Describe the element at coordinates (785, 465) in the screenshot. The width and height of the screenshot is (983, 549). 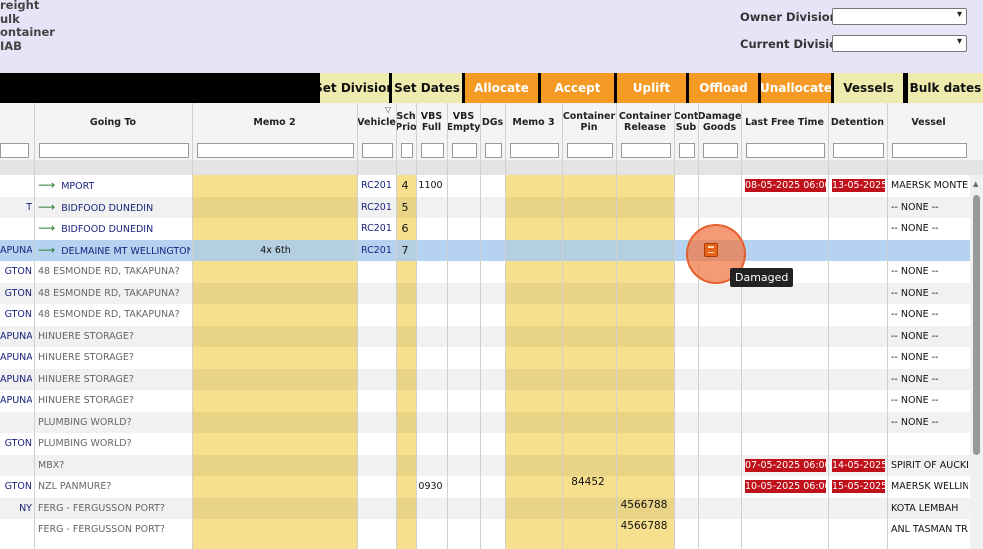
I see `cell-last-free-time: 07-05-2025 06:00` at that location.